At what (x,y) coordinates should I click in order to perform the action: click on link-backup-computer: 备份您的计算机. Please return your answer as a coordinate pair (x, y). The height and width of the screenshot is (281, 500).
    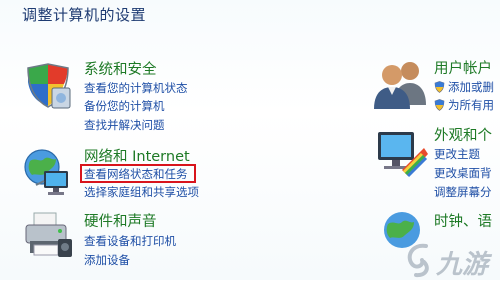
    Looking at the image, I should click on (124, 106).